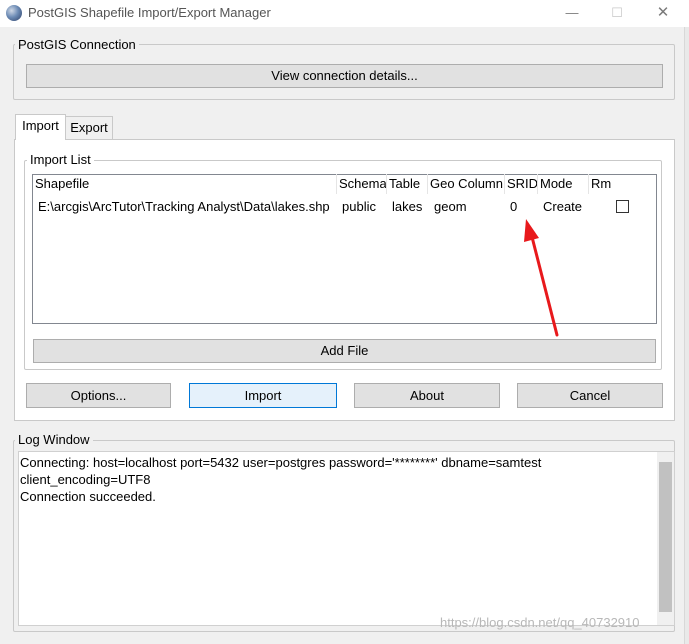 The image size is (689, 644). Describe the element at coordinates (617, 13) in the screenshot. I see `maximize-button: ☐` at that location.